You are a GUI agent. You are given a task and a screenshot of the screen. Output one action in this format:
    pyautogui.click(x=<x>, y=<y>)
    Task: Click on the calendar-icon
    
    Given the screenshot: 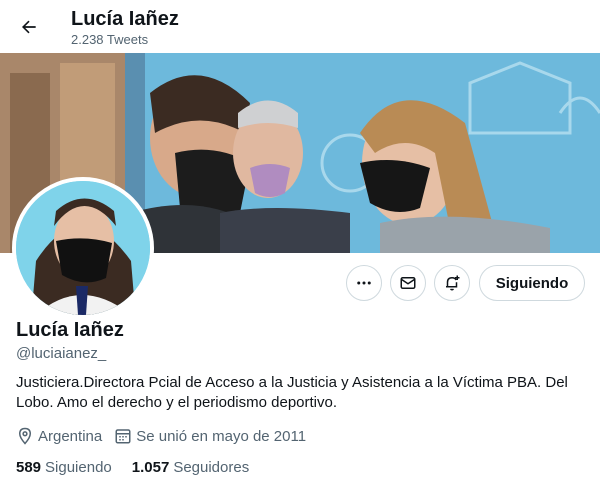 What is the action you would take?
    pyautogui.click(x=123, y=436)
    